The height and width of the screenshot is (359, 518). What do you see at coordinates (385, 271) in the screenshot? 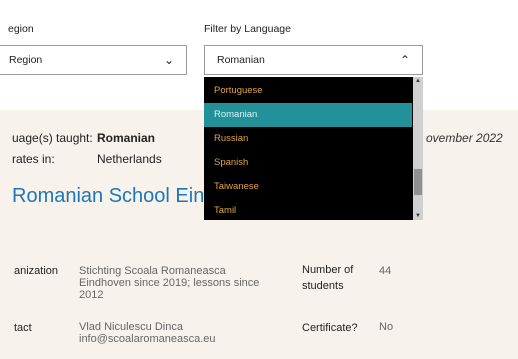
I see `students-value: 44` at bounding box center [385, 271].